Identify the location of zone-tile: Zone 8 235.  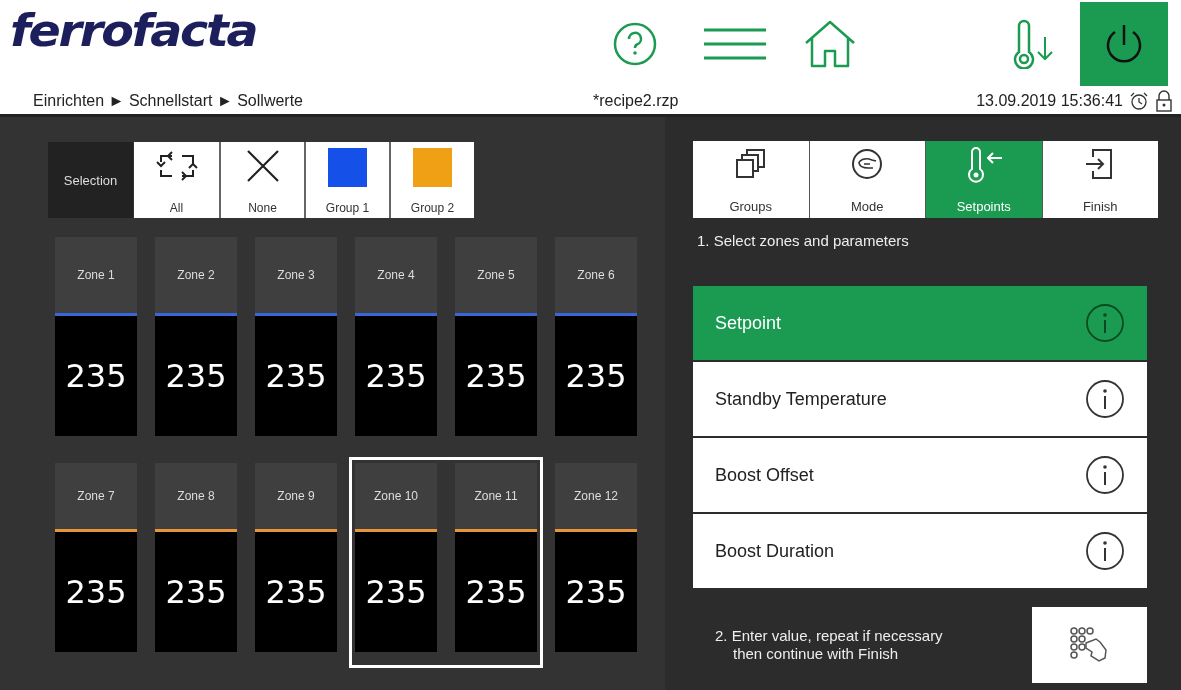
(196, 557).